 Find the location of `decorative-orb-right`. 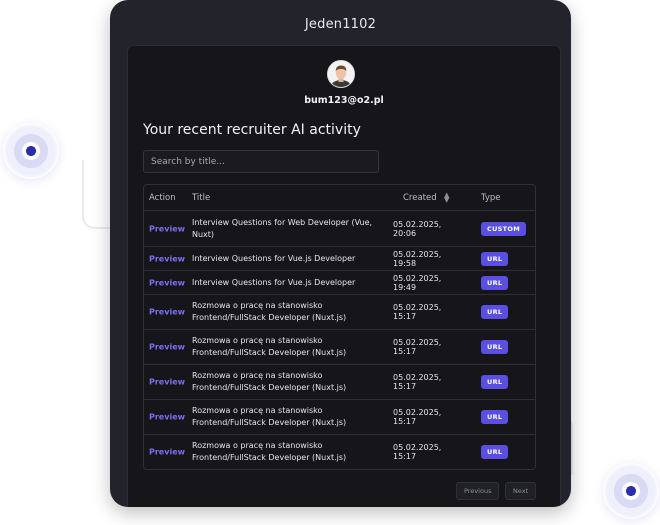

decorative-orb-right is located at coordinates (631, 491).